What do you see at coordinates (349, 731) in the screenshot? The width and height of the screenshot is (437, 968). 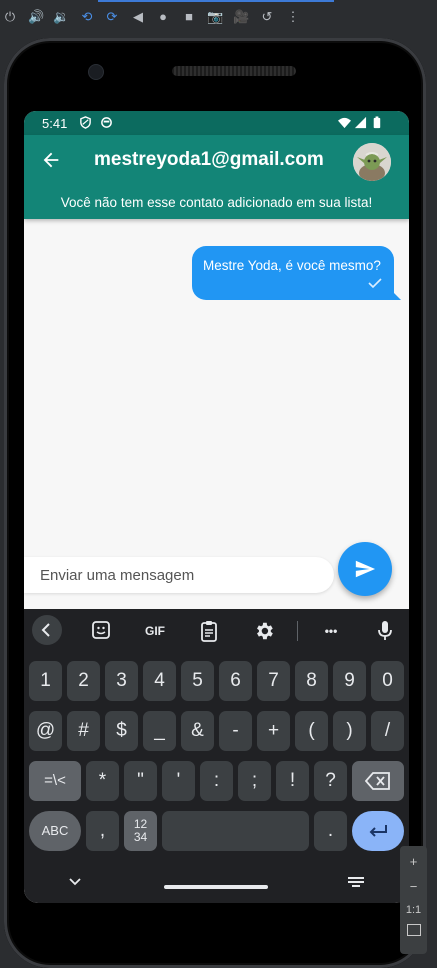 I see `key-close-paren: )` at bounding box center [349, 731].